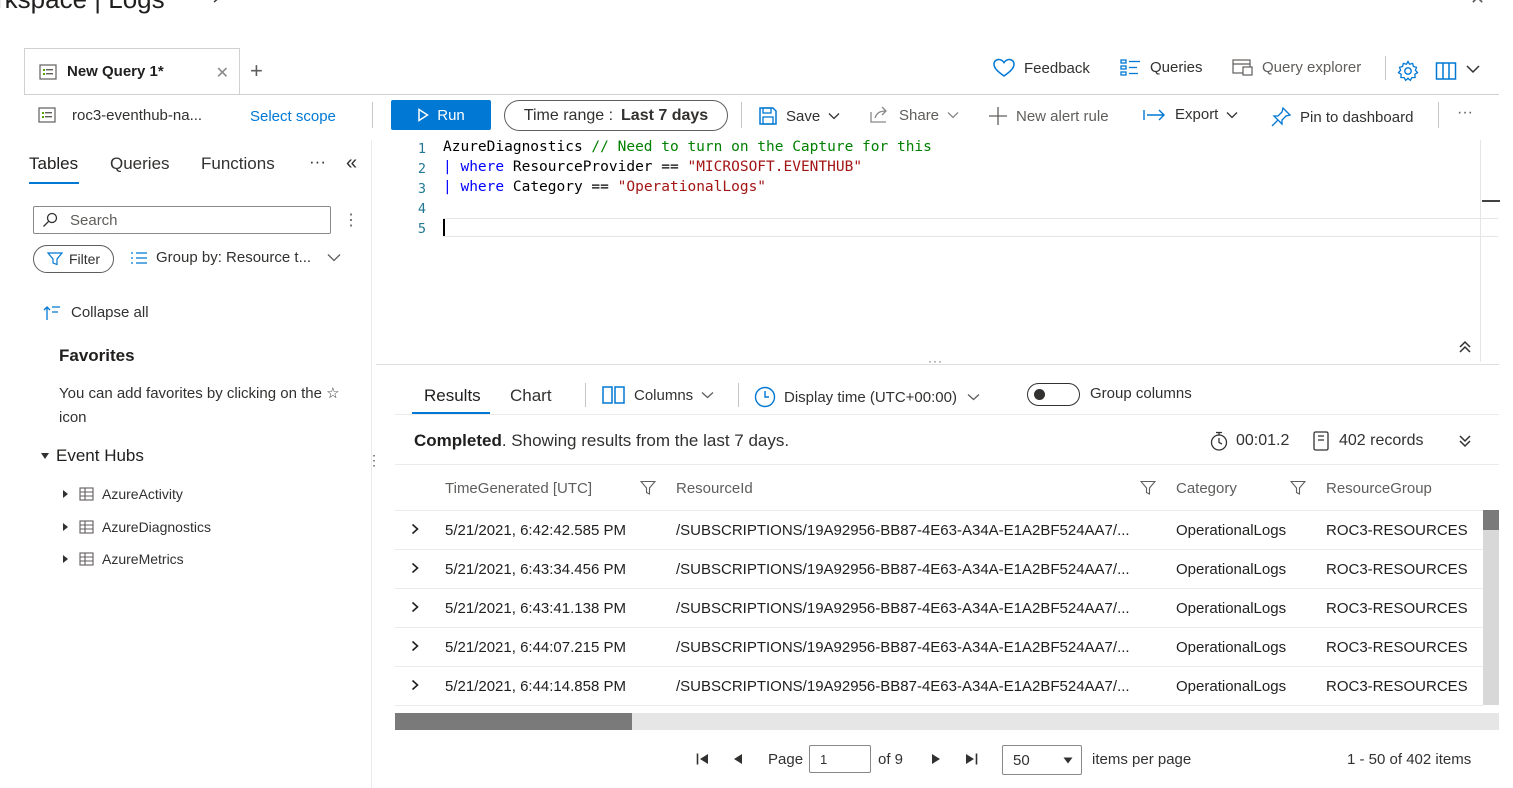 Image resolution: width=1513 pixels, height=788 pixels. I want to click on clock-icon, so click(765, 397).